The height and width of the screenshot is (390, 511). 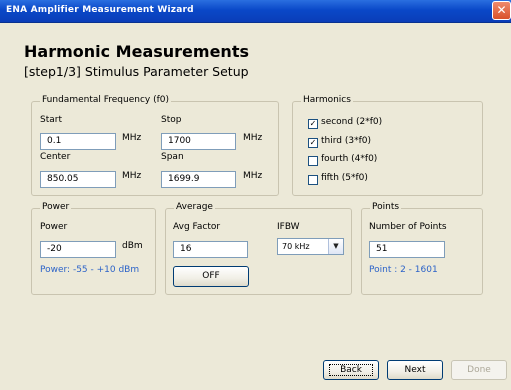 I want to click on start-unit: MHz, so click(x=132, y=138).